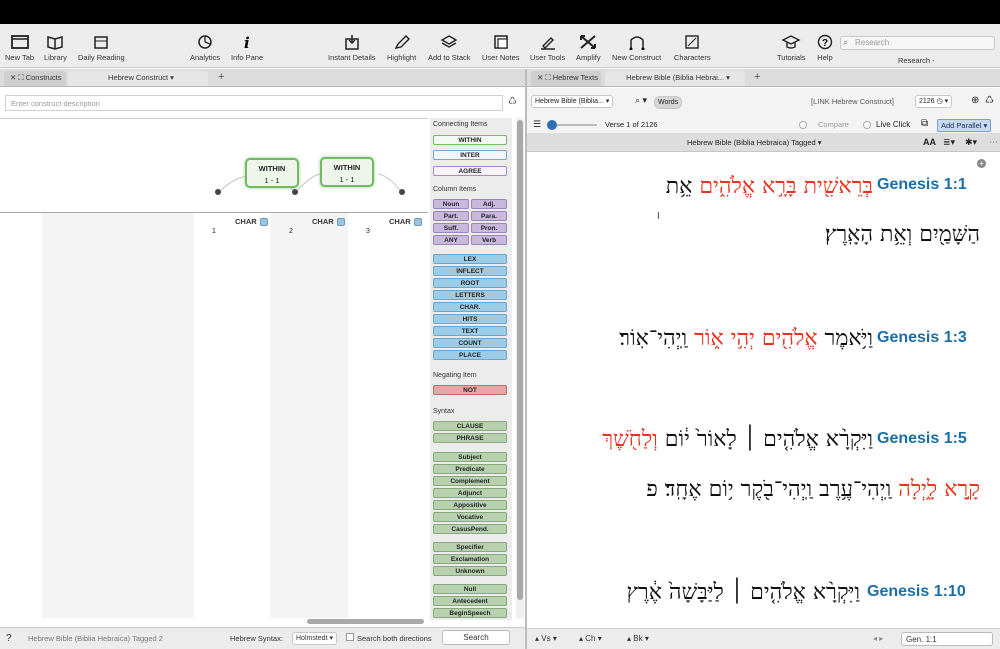  Describe the element at coordinates (470, 155) in the screenshot. I see `palette-inter: INTER` at that location.